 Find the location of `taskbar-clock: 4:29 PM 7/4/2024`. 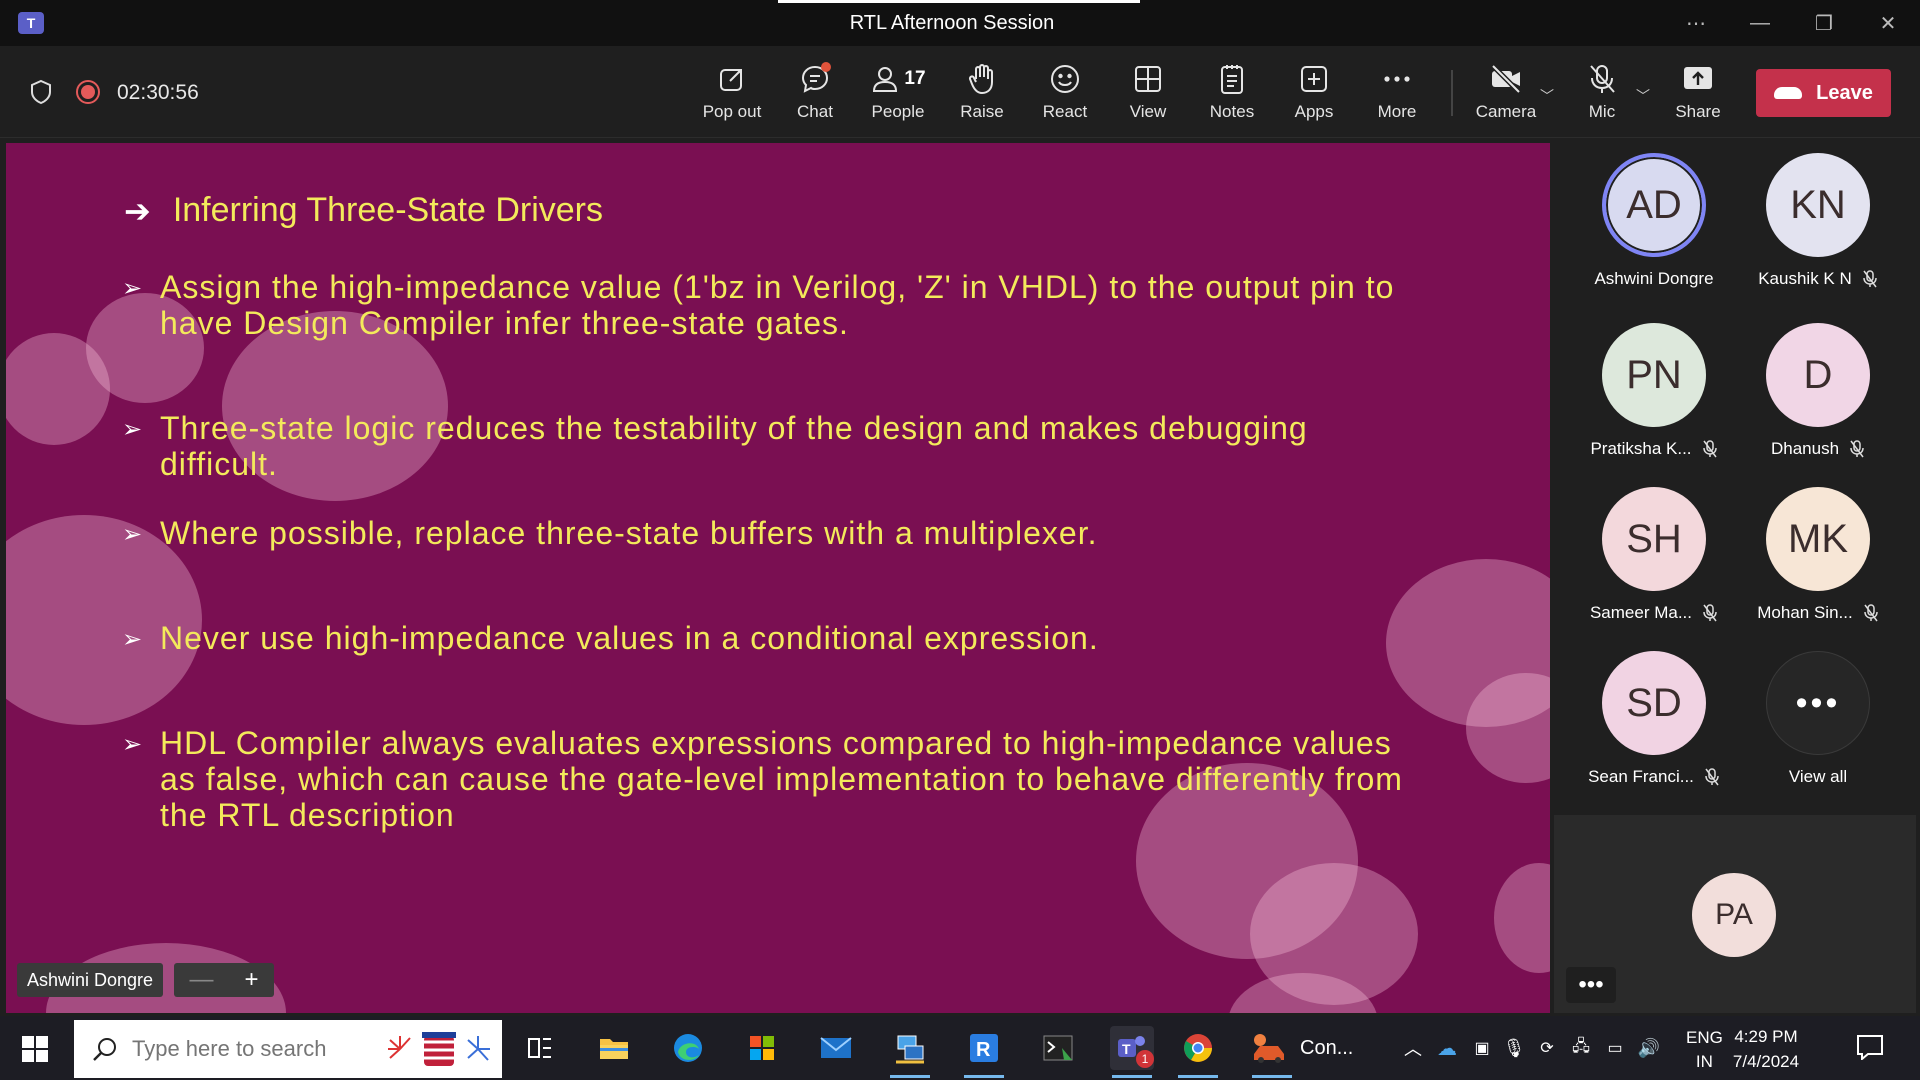

taskbar-clock: 4:29 PM 7/4/2024 is located at coordinates (1766, 1049).